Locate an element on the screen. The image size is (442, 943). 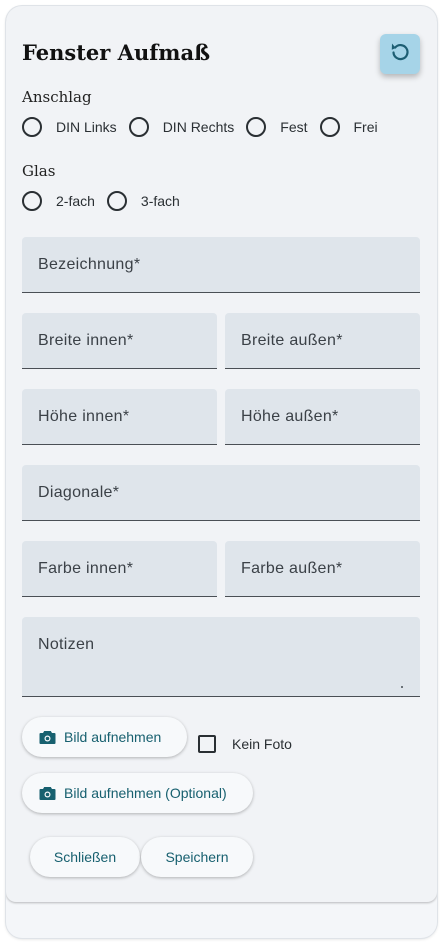
radio-label: Frei is located at coordinates (365, 127).